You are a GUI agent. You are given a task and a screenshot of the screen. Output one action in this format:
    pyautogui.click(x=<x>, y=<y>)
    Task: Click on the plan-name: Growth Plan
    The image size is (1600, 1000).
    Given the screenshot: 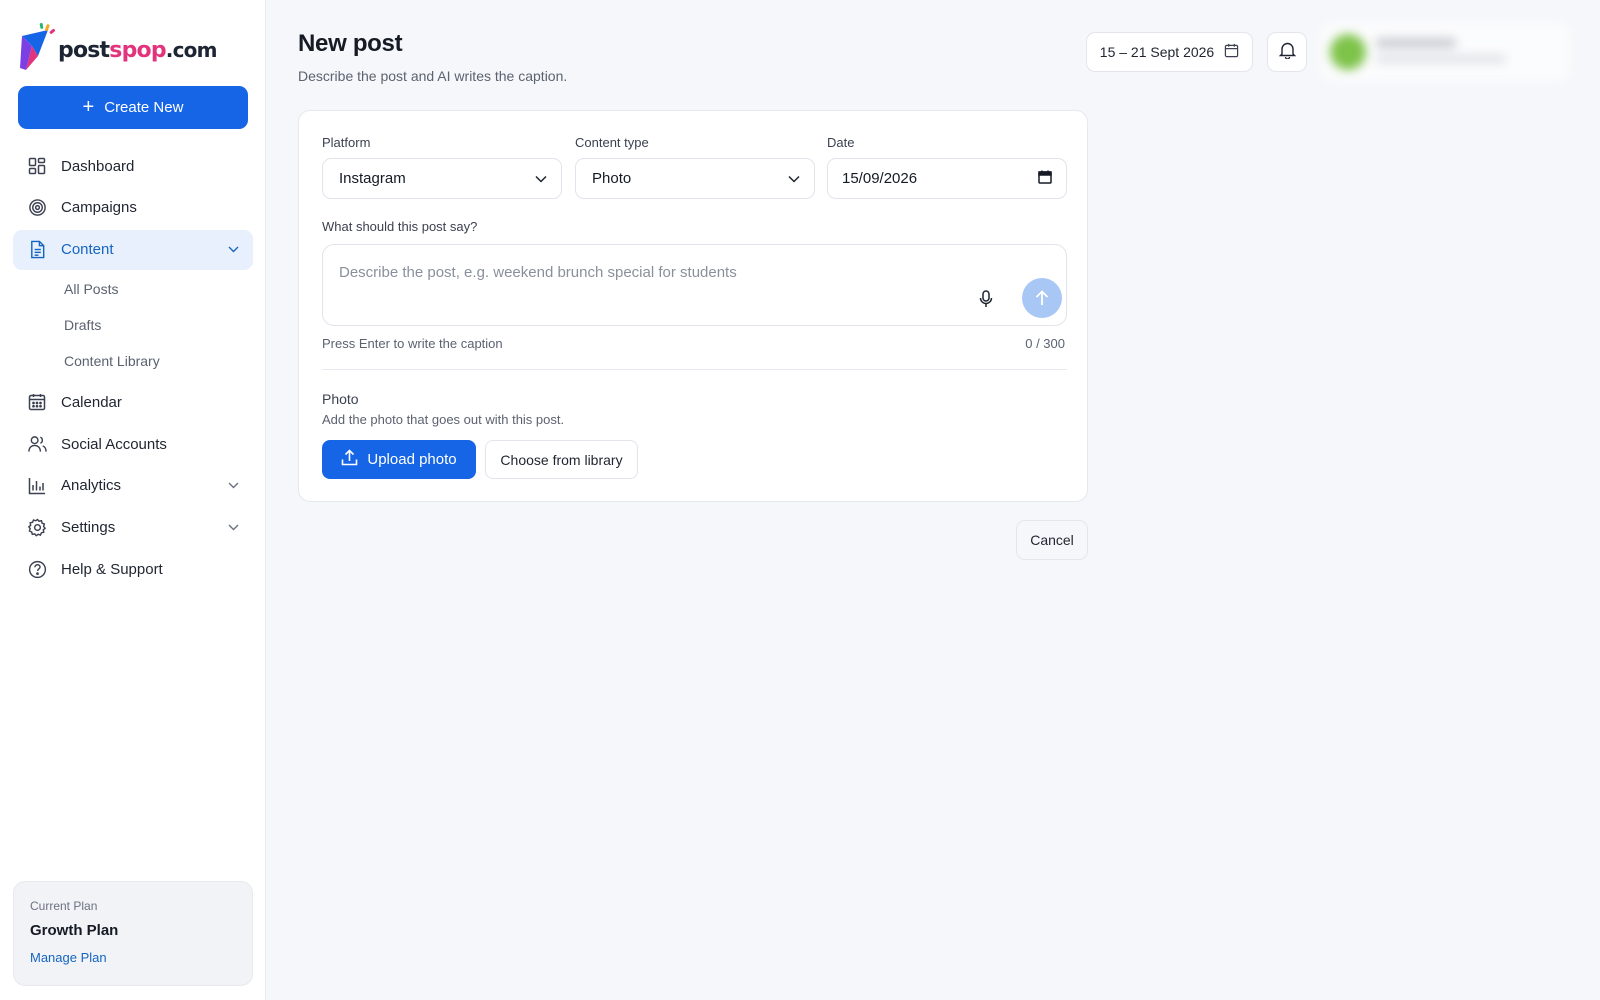 What is the action you would take?
    pyautogui.click(x=74, y=930)
    